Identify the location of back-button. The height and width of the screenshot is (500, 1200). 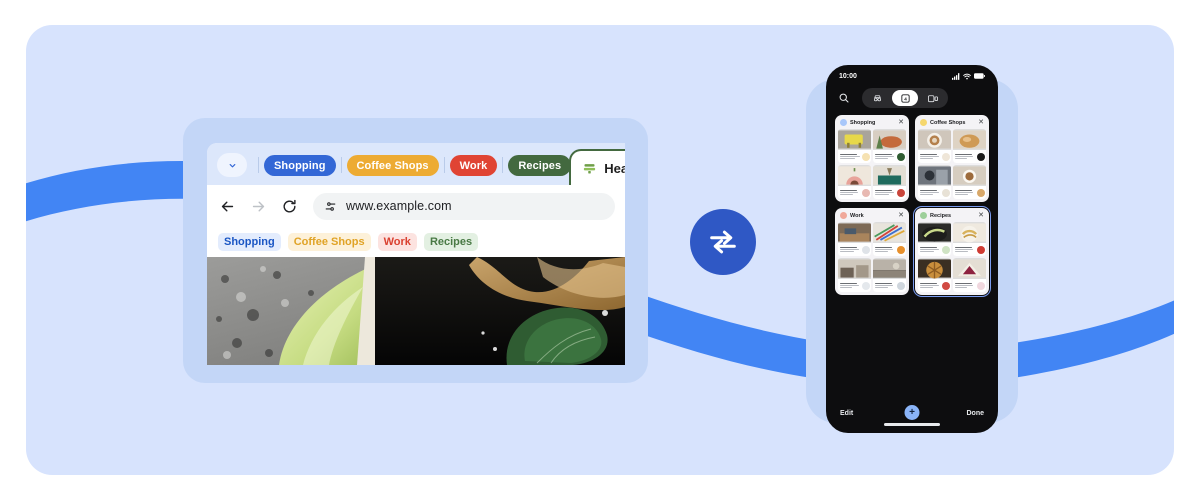
(227, 206).